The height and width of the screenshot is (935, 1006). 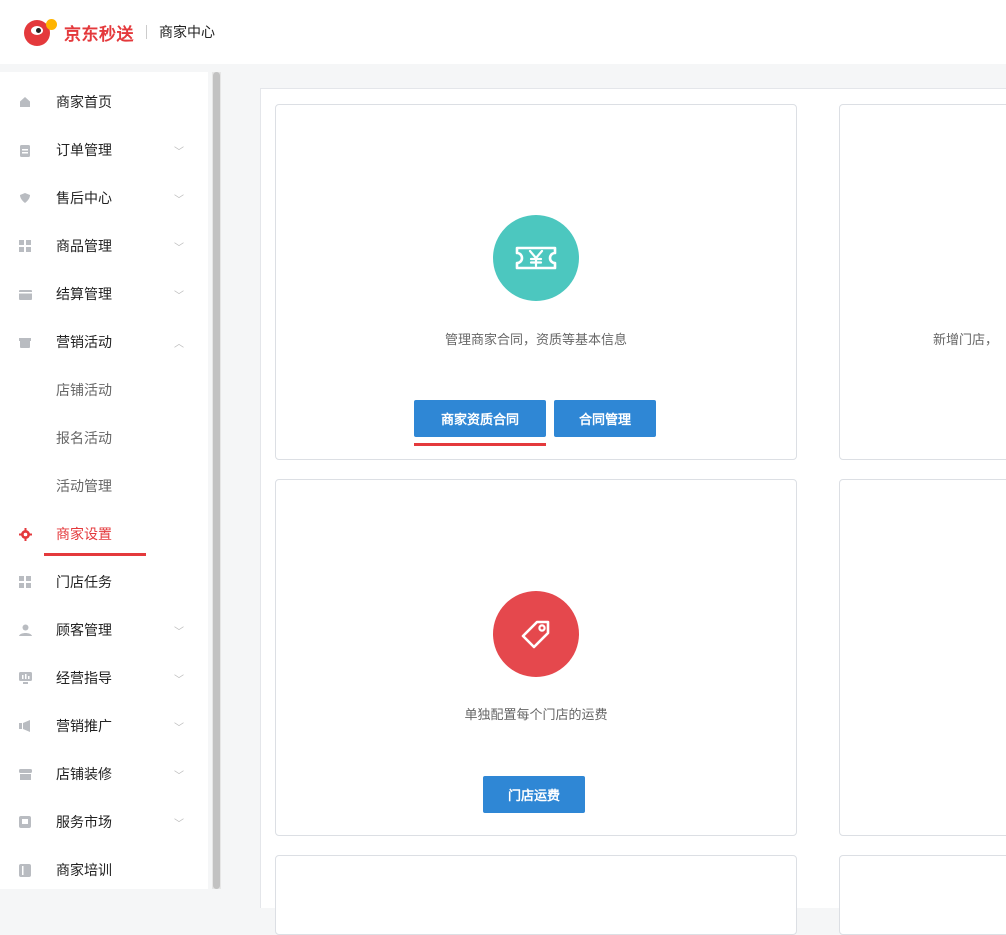 What do you see at coordinates (84, 775) in the screenshot?
I see `sidebar-item-label: 店铺装修` at bounding box center [84, 775].